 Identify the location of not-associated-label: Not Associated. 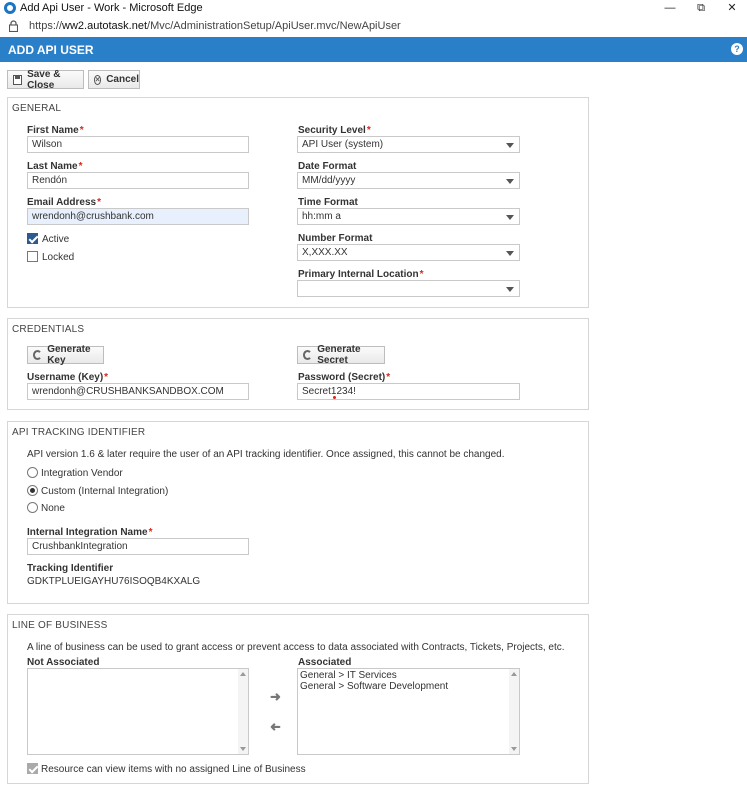
(63, 662).